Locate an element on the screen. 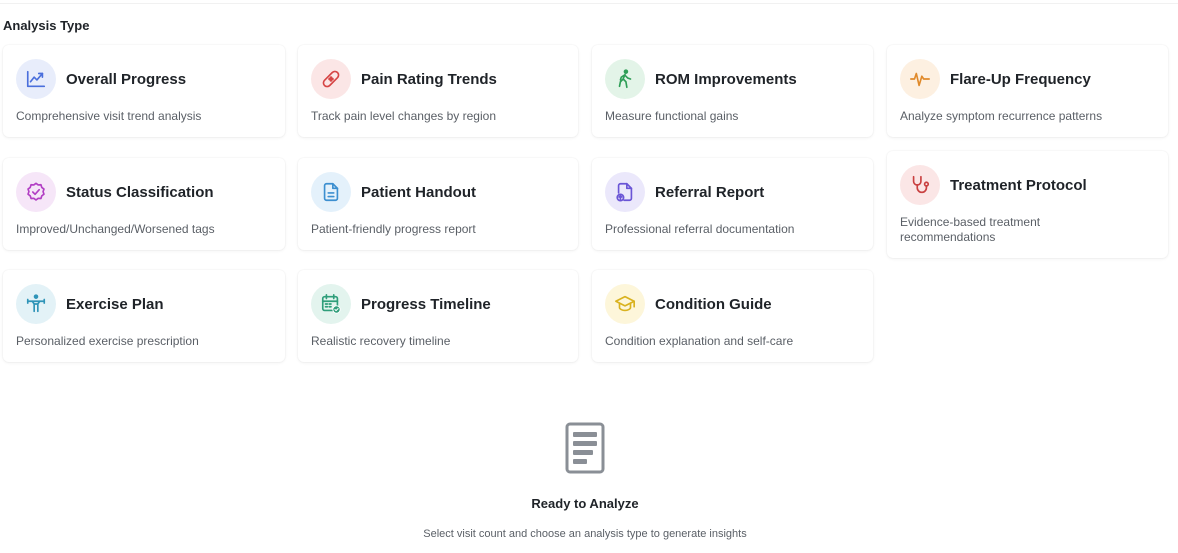  card-description: Improved/Unchanged/Worsened tags is located at coordinates (115, 229).